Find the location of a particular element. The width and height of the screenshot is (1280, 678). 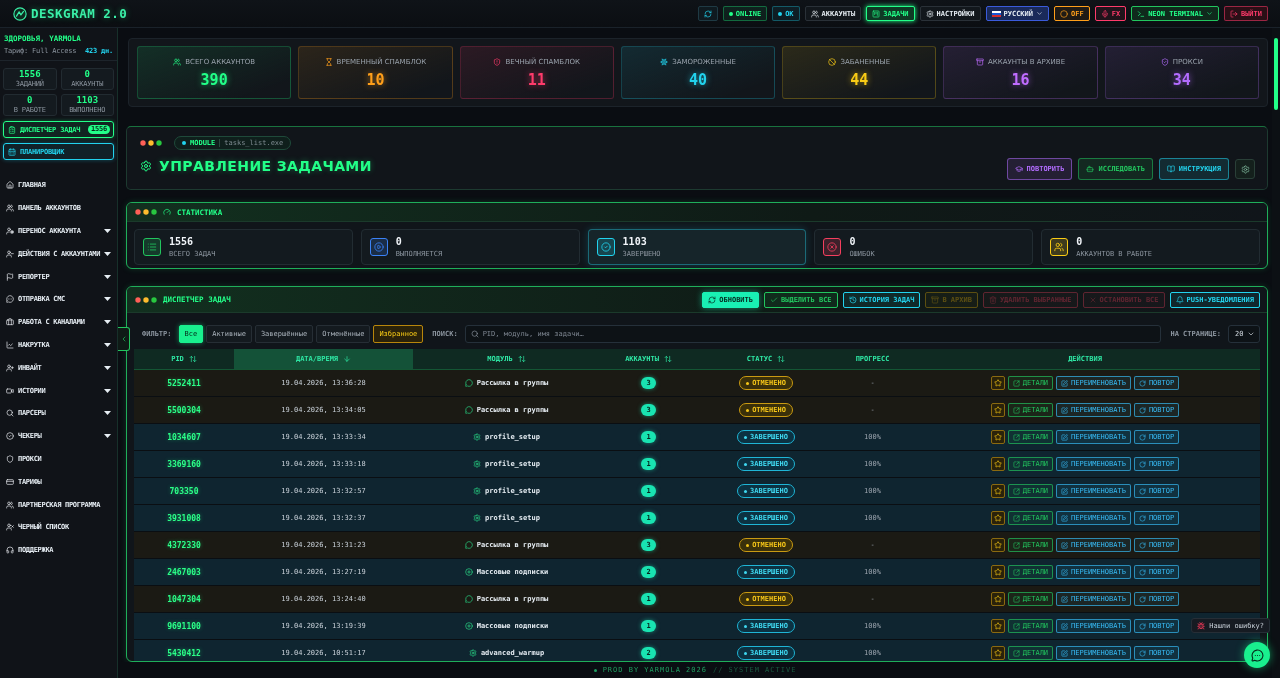

task-pid: 3369160 is located at coordinates (184, 464).